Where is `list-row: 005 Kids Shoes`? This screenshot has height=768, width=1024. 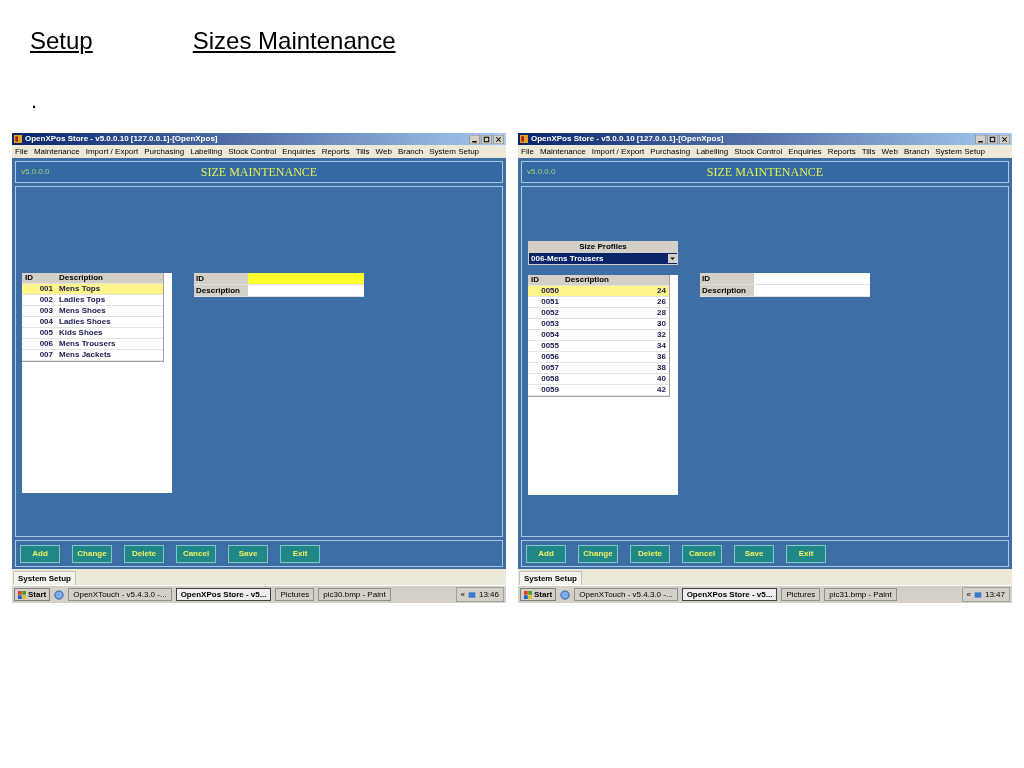
list-row: 005 Kids Shoes is located at coordinates (92, 333).